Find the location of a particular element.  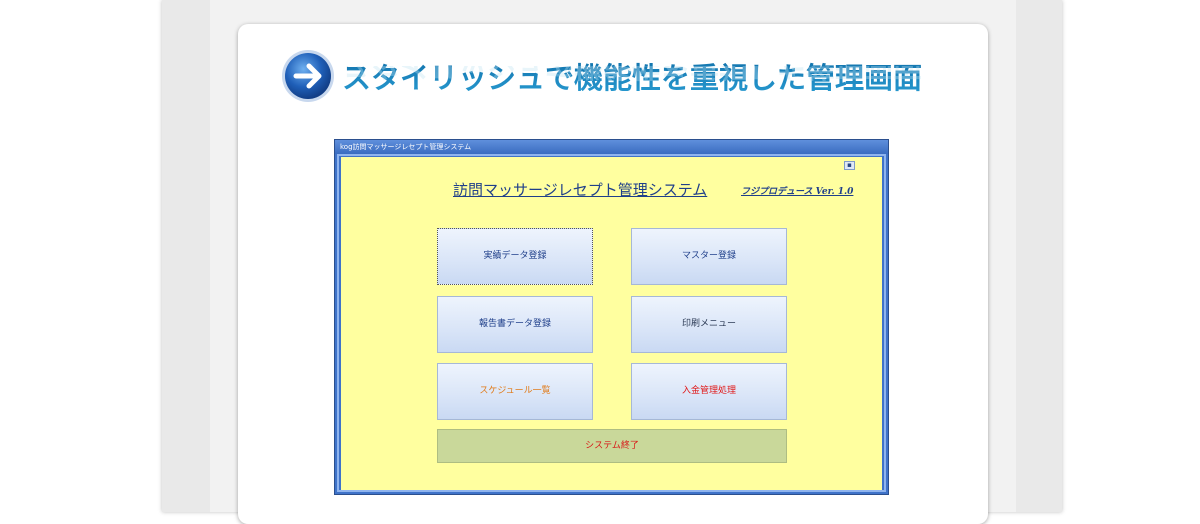

payment-management-button: 入金管理処理 is located at coordinates (709, 391).